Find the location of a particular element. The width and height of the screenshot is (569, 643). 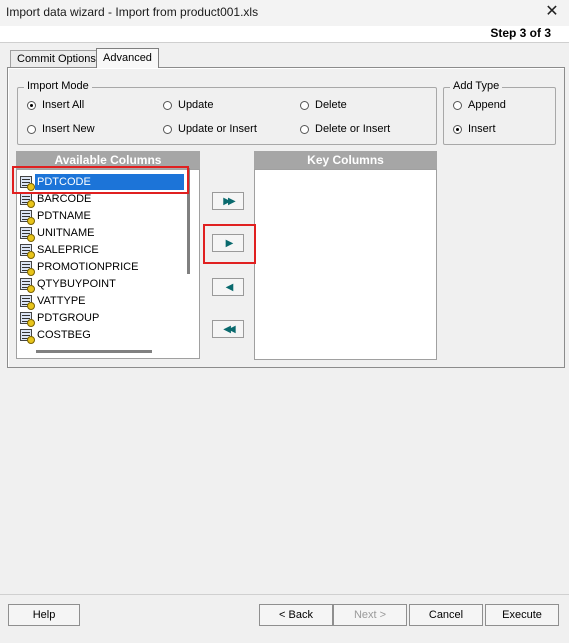

execute-button: Execute is located at coordinates (522, 615).